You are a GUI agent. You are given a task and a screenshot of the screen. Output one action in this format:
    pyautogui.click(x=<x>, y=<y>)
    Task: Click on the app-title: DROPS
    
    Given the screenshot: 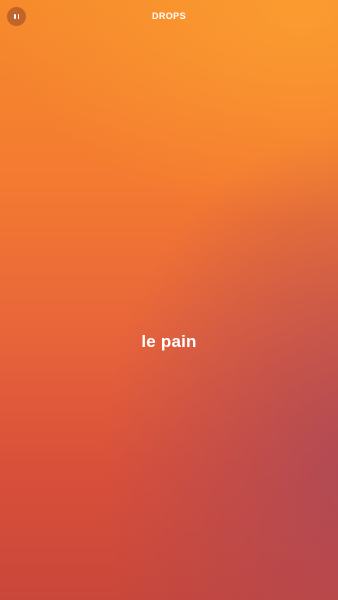 What is the action you would take?
    pyautogui.click(x=168, y=16)
    